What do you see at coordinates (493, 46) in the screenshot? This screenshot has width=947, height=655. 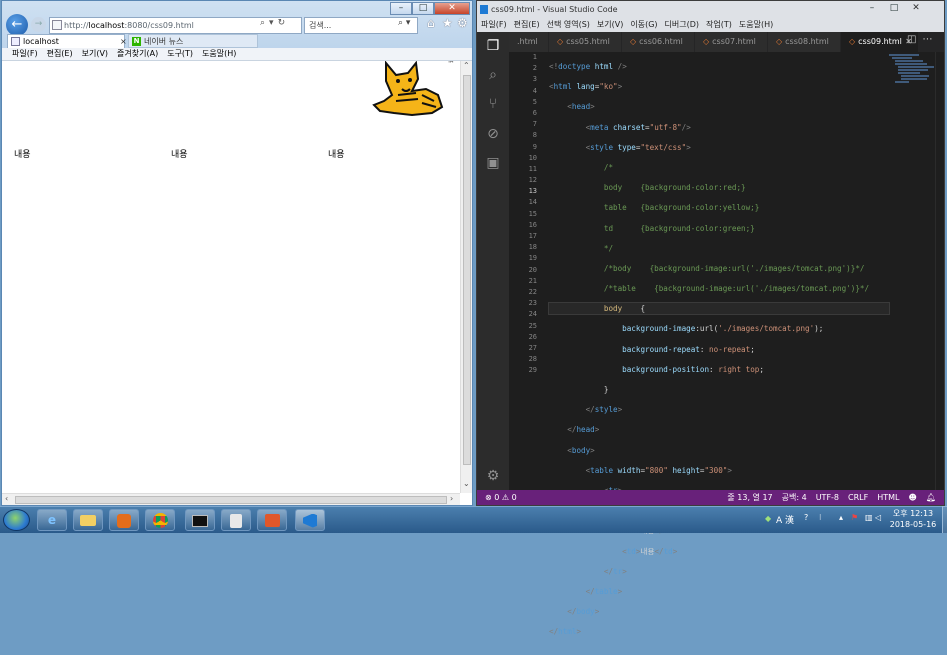 I see `explorer-icon: ❐` at bounding box center [493, 46].